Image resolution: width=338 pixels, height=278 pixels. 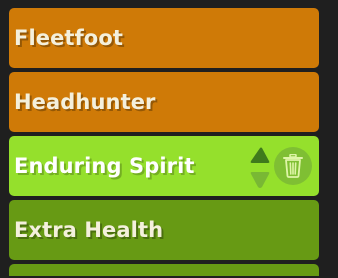 I want to click on move-down-button, so click(x=260, y=180).